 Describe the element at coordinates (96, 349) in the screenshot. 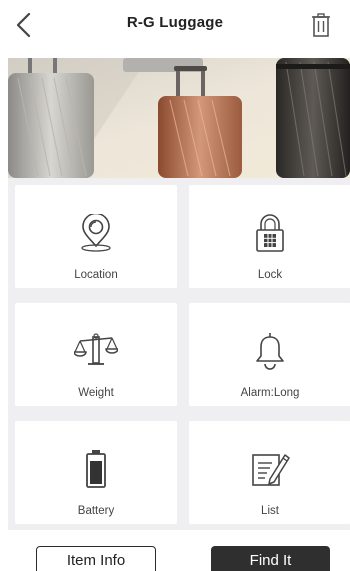

I see `scale-icon` at that location.